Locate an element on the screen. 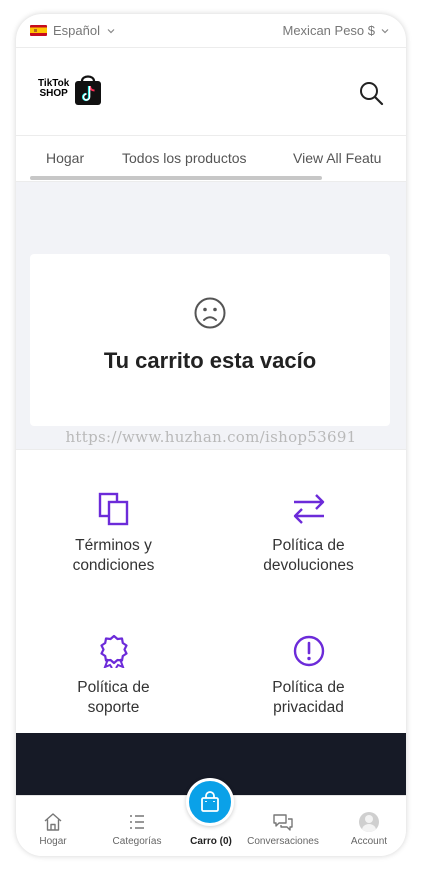 This screenshot has width=423, height=870. policy-terms-label-2: condiciones is located at coordinates (113, 565).